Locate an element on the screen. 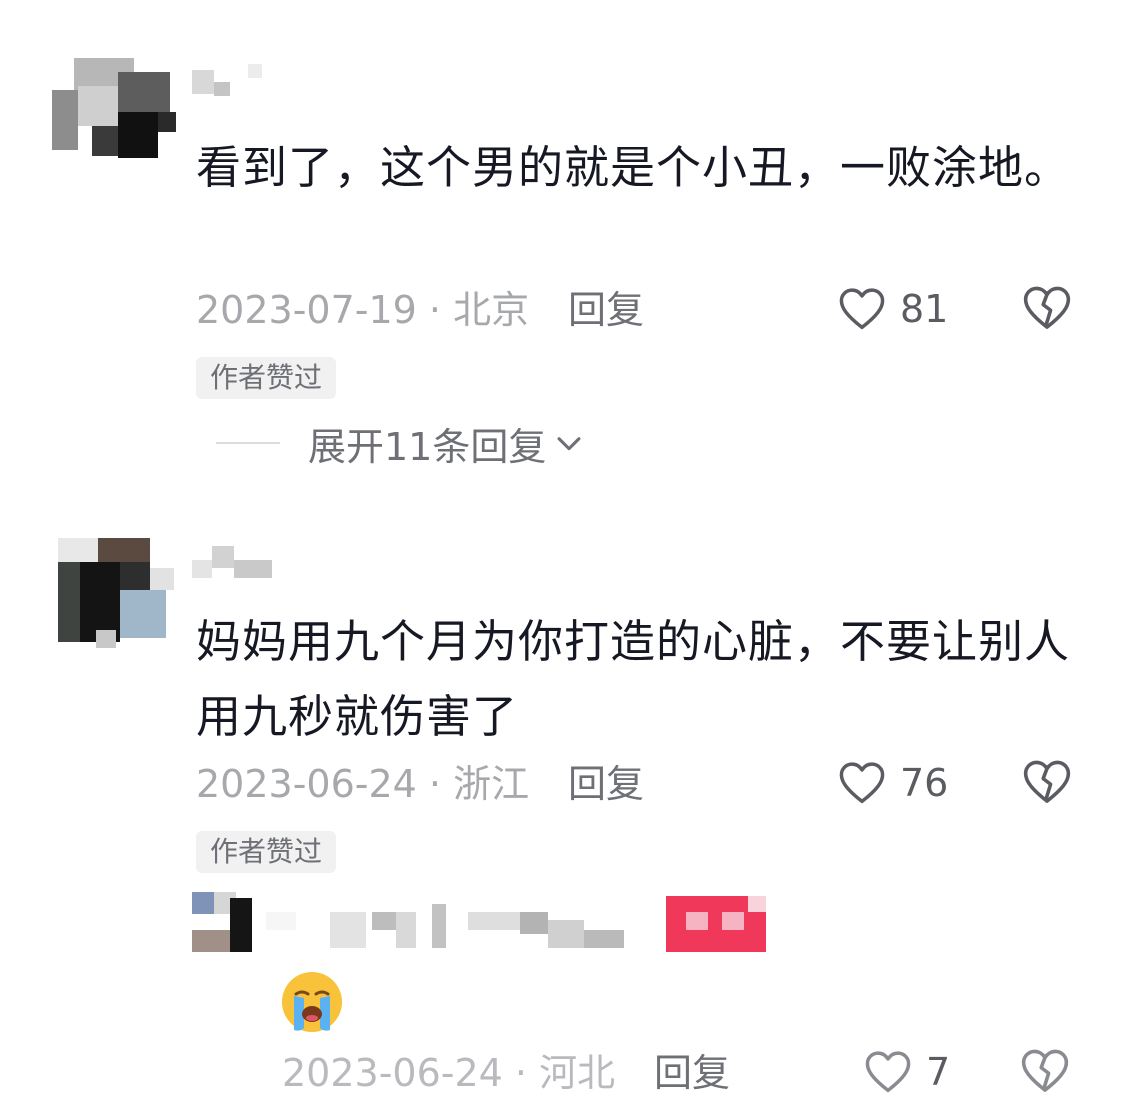 This screenshot has height=1110, width=1134. expand-replies-button: 展开11条回复 is located at coordinates (401, 443).